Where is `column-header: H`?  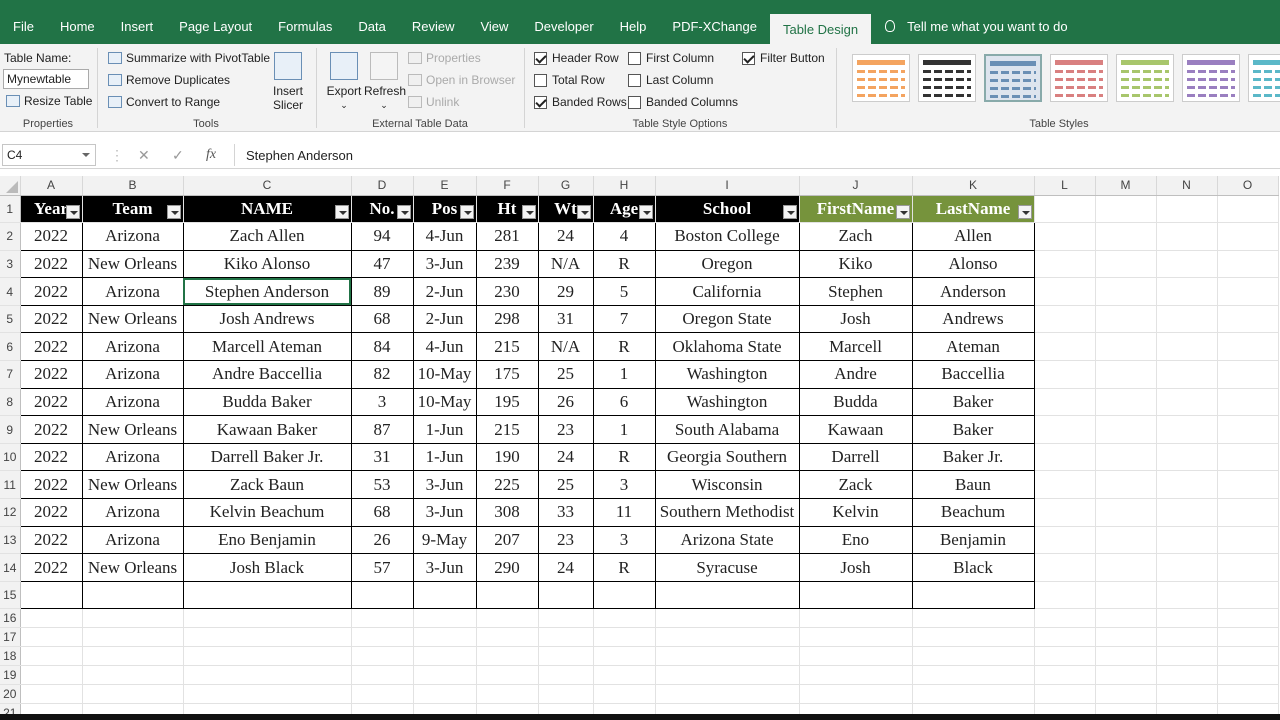
column-header: H is located at coordinates (624, 186).